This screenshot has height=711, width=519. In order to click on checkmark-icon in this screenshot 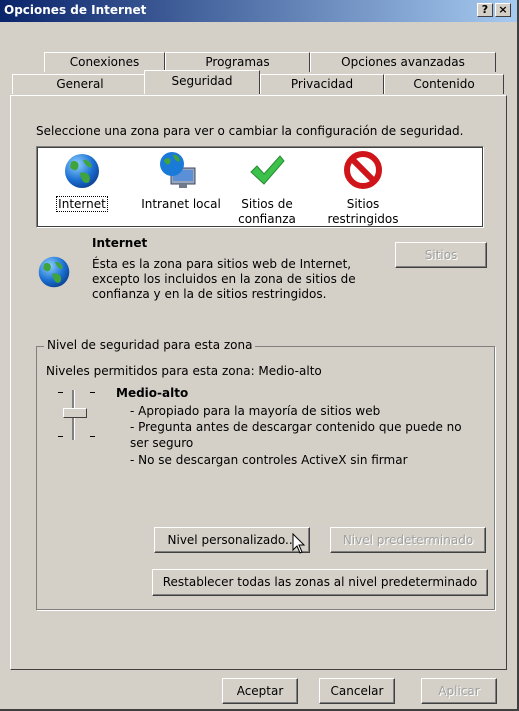, I will do `click(267, 170)`.